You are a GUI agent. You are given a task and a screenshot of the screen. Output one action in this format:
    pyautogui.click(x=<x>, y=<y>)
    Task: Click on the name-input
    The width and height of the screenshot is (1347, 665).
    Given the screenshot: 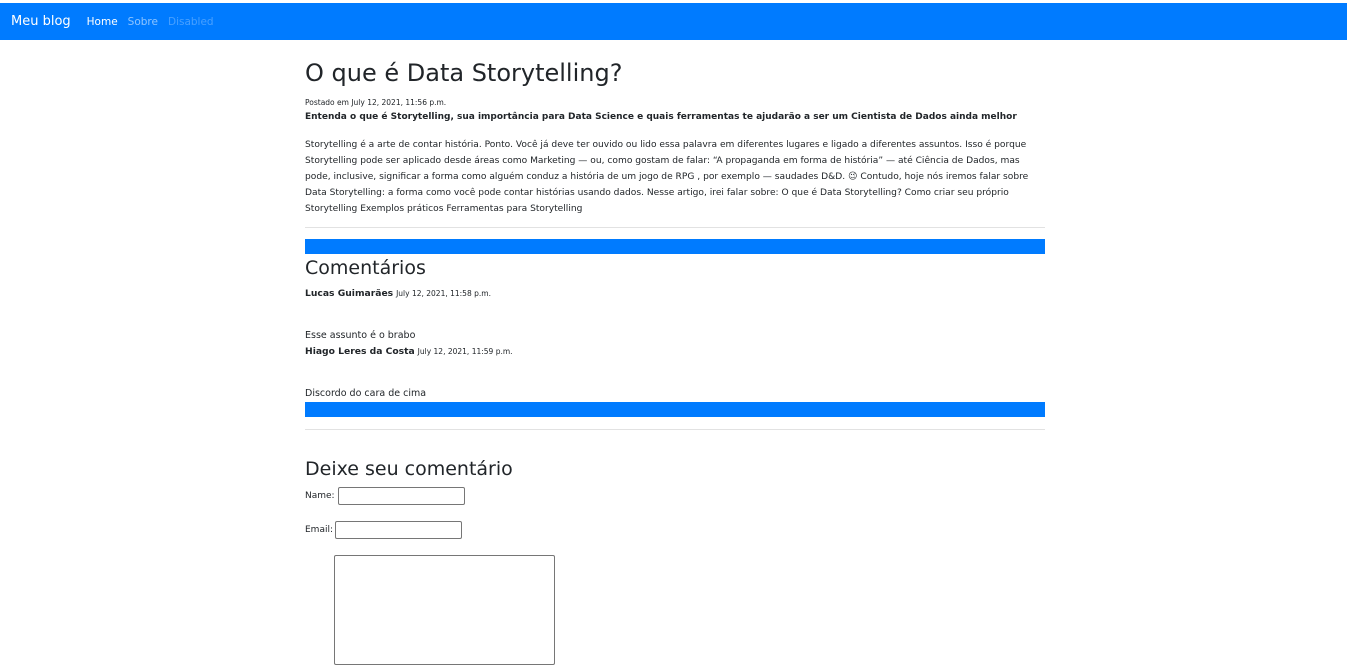 What is the action you would take?
    pyautogui.click(x=401, y=496)
    